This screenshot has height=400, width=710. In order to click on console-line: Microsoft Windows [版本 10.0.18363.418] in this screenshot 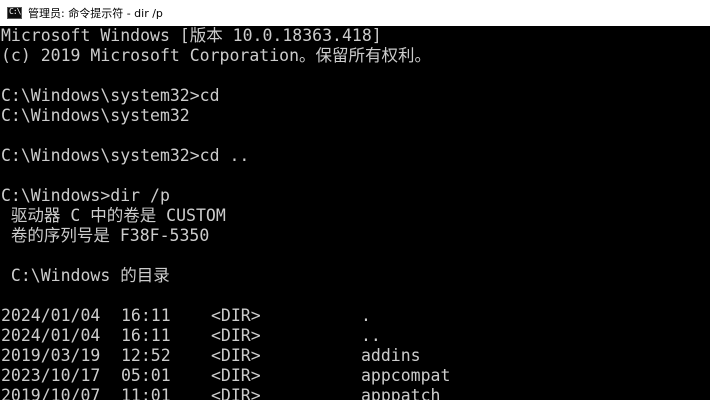, I will do `click(191, 35)`.